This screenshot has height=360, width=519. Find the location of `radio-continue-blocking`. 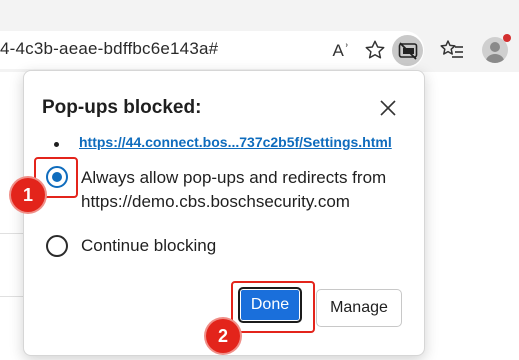

radio-continue-blocking is located at coordinates (57, 246).